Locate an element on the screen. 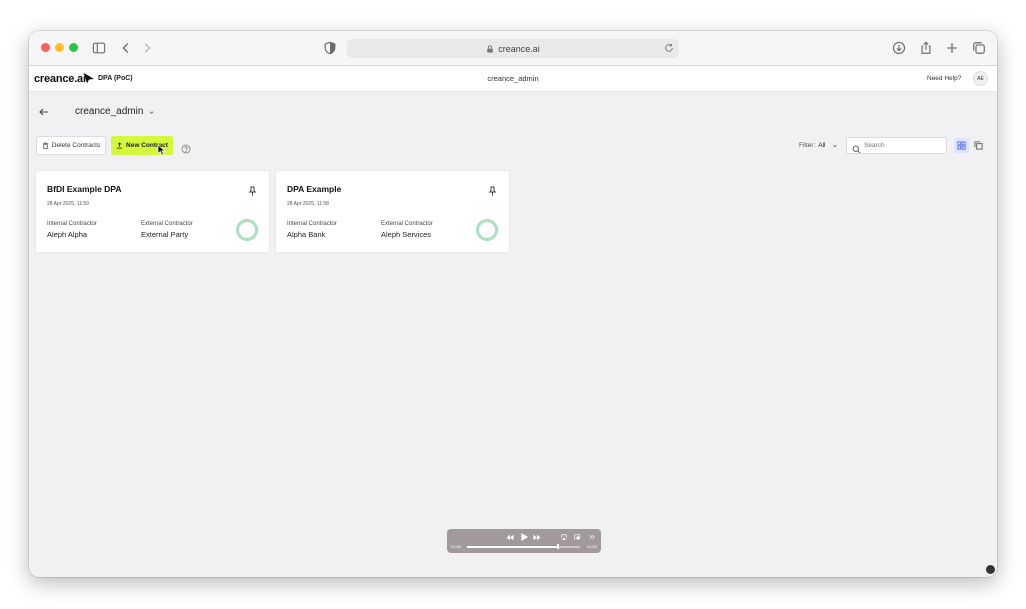 The height and width of the screenshot is (609, 1026). header-current-user: creance_admin is located at coordinates (513, 78).